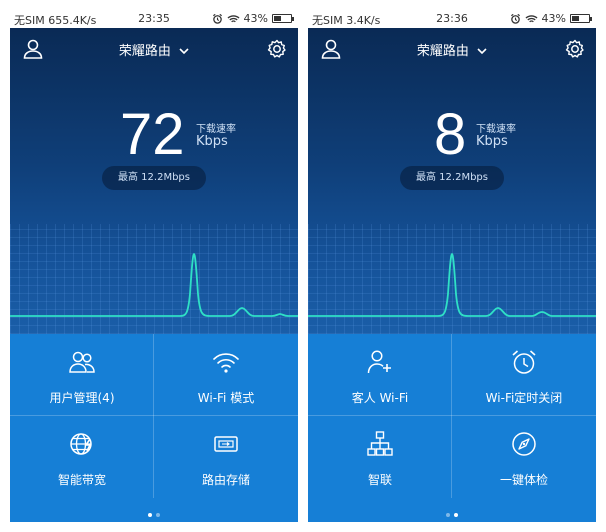  I want to click on tile-label: 客人 Wi-Fi, so click(380, 398).